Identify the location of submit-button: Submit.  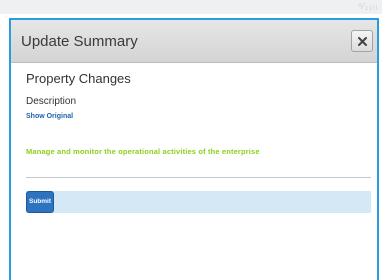
(40, 202).